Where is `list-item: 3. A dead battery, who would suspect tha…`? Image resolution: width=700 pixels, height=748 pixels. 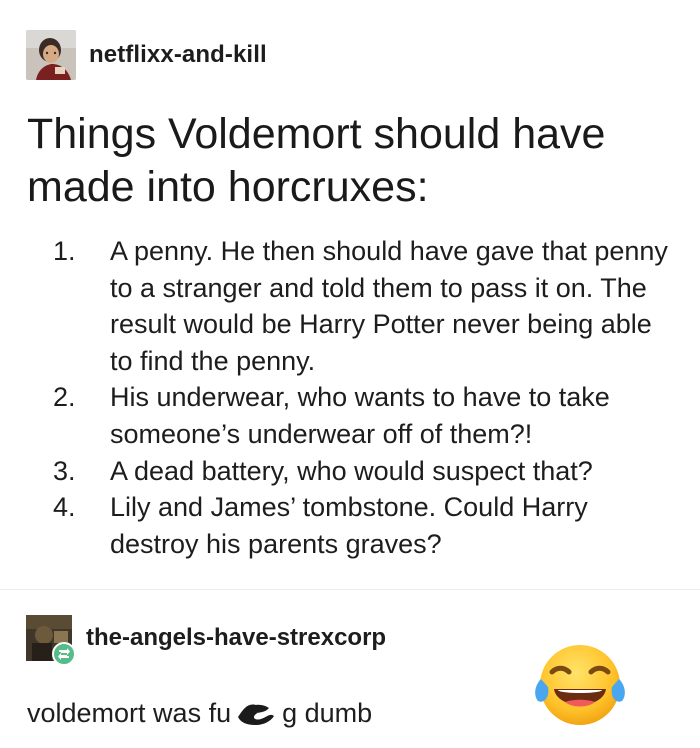
list-item: 3. A dead battery, who would suspect tha… is located at coordinates (363, 471).